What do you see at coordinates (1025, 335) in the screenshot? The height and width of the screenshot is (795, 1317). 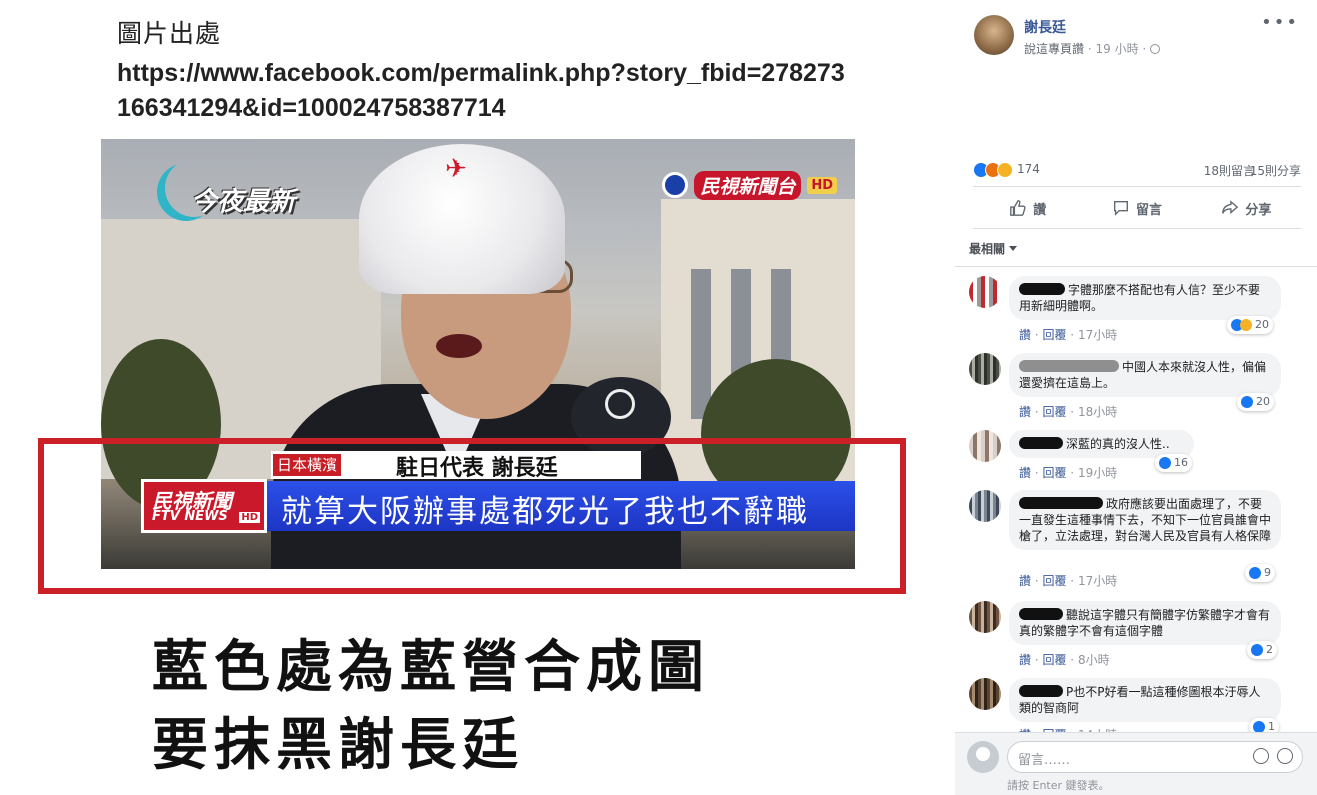 I see `comment-like-link: 讚` at bounding box center [1025, 335].